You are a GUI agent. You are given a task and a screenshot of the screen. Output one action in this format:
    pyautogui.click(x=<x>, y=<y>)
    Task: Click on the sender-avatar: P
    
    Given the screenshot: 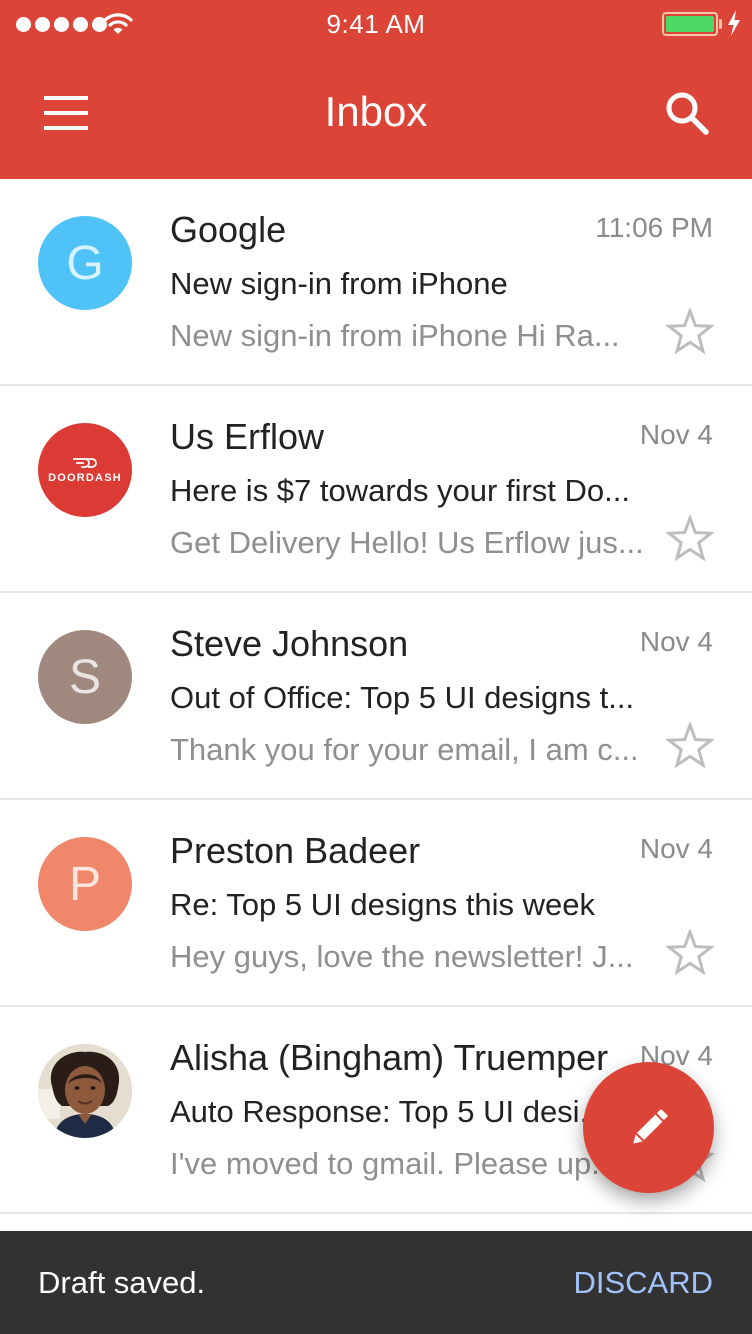 What is the action you would take?
    pyautogui.click(x=85, y=884)
    